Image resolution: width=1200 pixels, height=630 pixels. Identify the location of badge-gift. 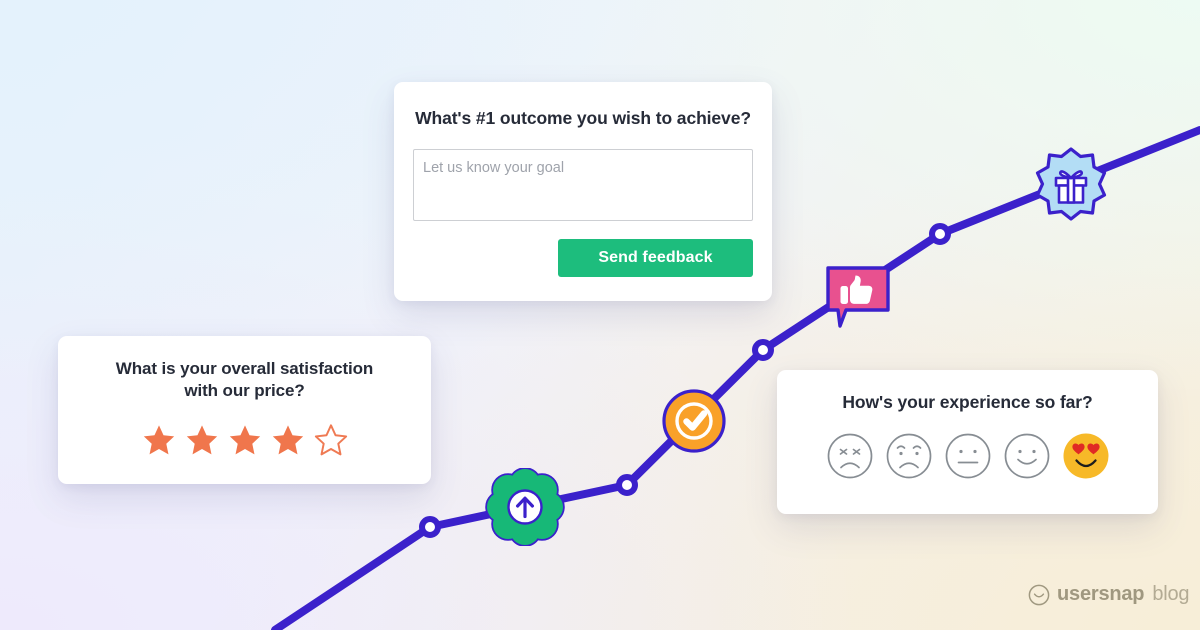
(1071, 187).